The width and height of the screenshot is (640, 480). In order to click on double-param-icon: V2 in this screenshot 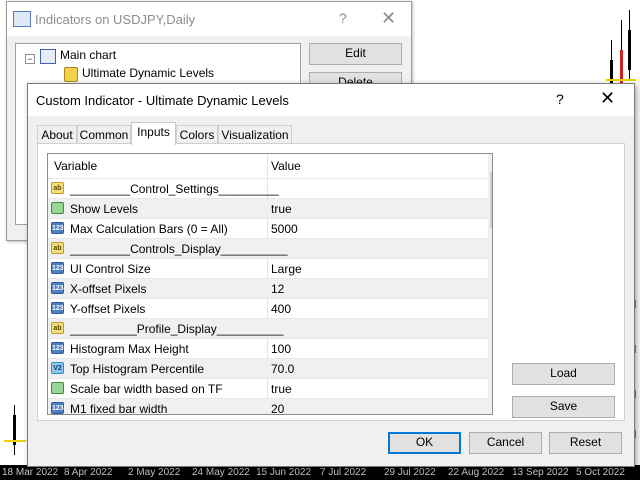, I will do `click(57, 368)`.